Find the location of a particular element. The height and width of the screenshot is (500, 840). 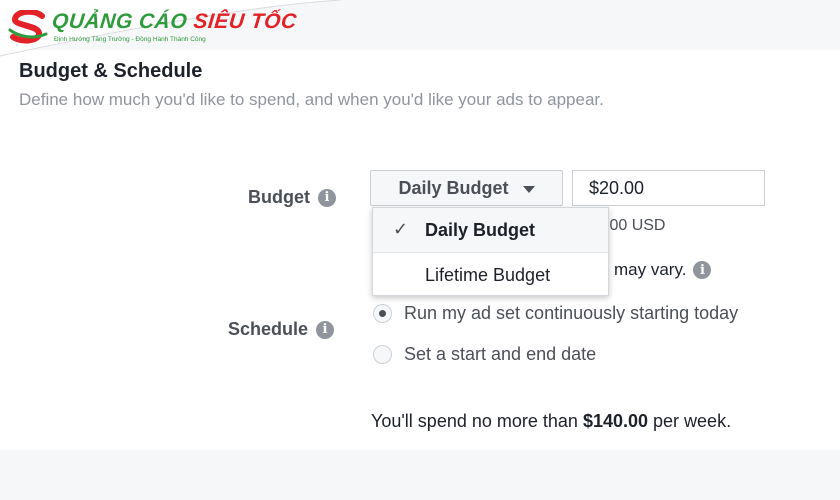

radio-selected is located at coordinates (382, 313).